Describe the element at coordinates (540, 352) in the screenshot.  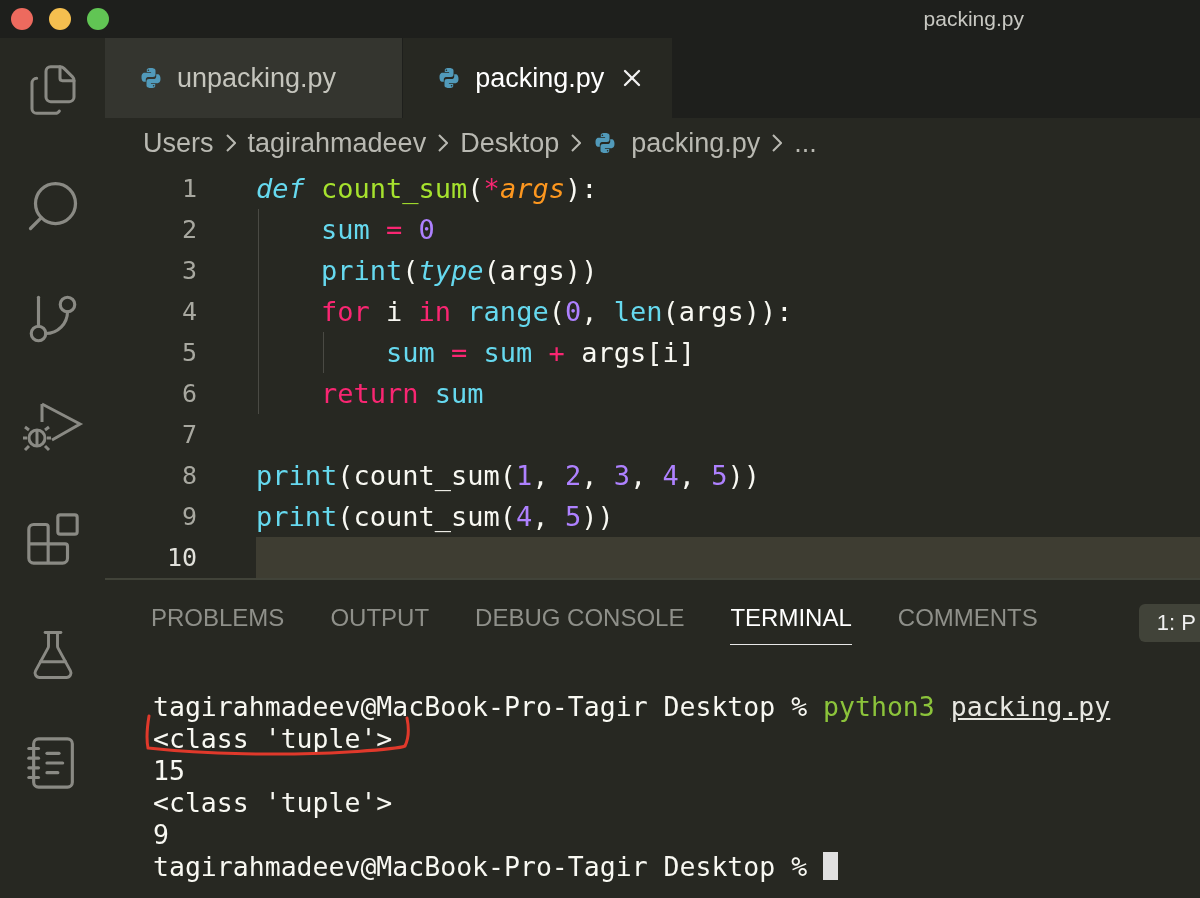
I see `code-line: sum = sum + args[i]` at that location.